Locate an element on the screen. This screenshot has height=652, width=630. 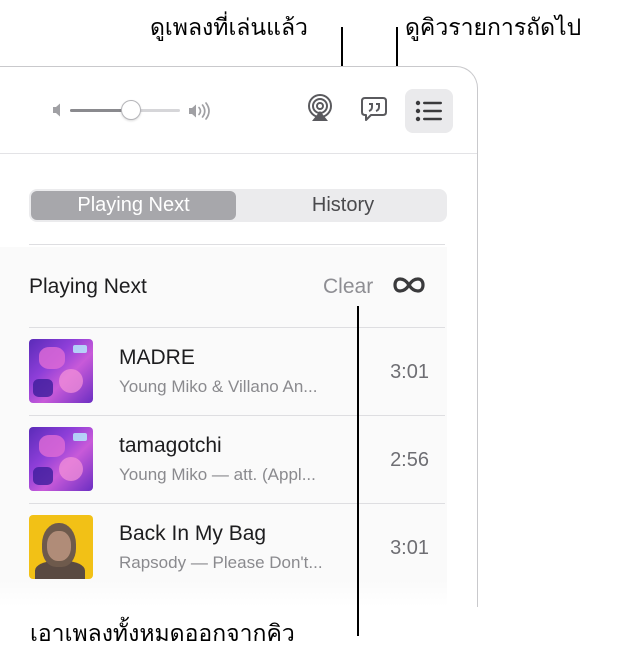
lyrics-button is located at coordinates (374, 109).